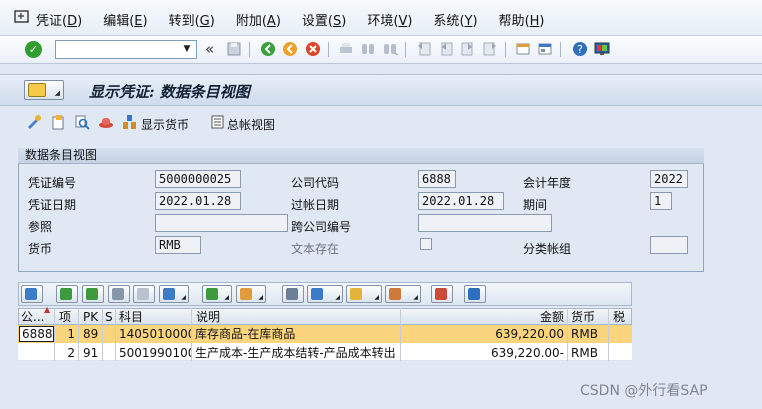  What do you see at coordinates (437, 179) in the screenshot?
I see `company-code-field: 6888` at bounding box center [437, 179].